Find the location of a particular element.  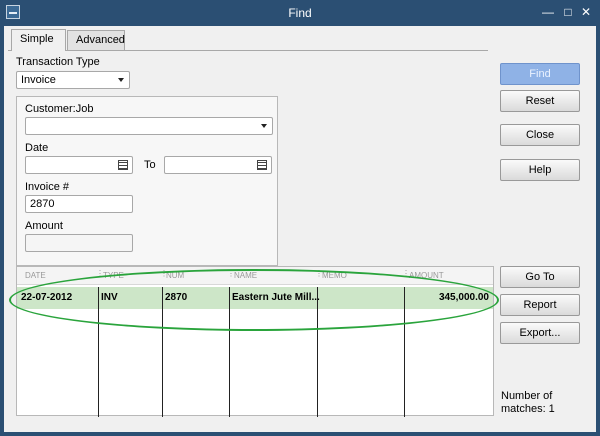

tab-simple: Simple is located at coordinates (38, 40).